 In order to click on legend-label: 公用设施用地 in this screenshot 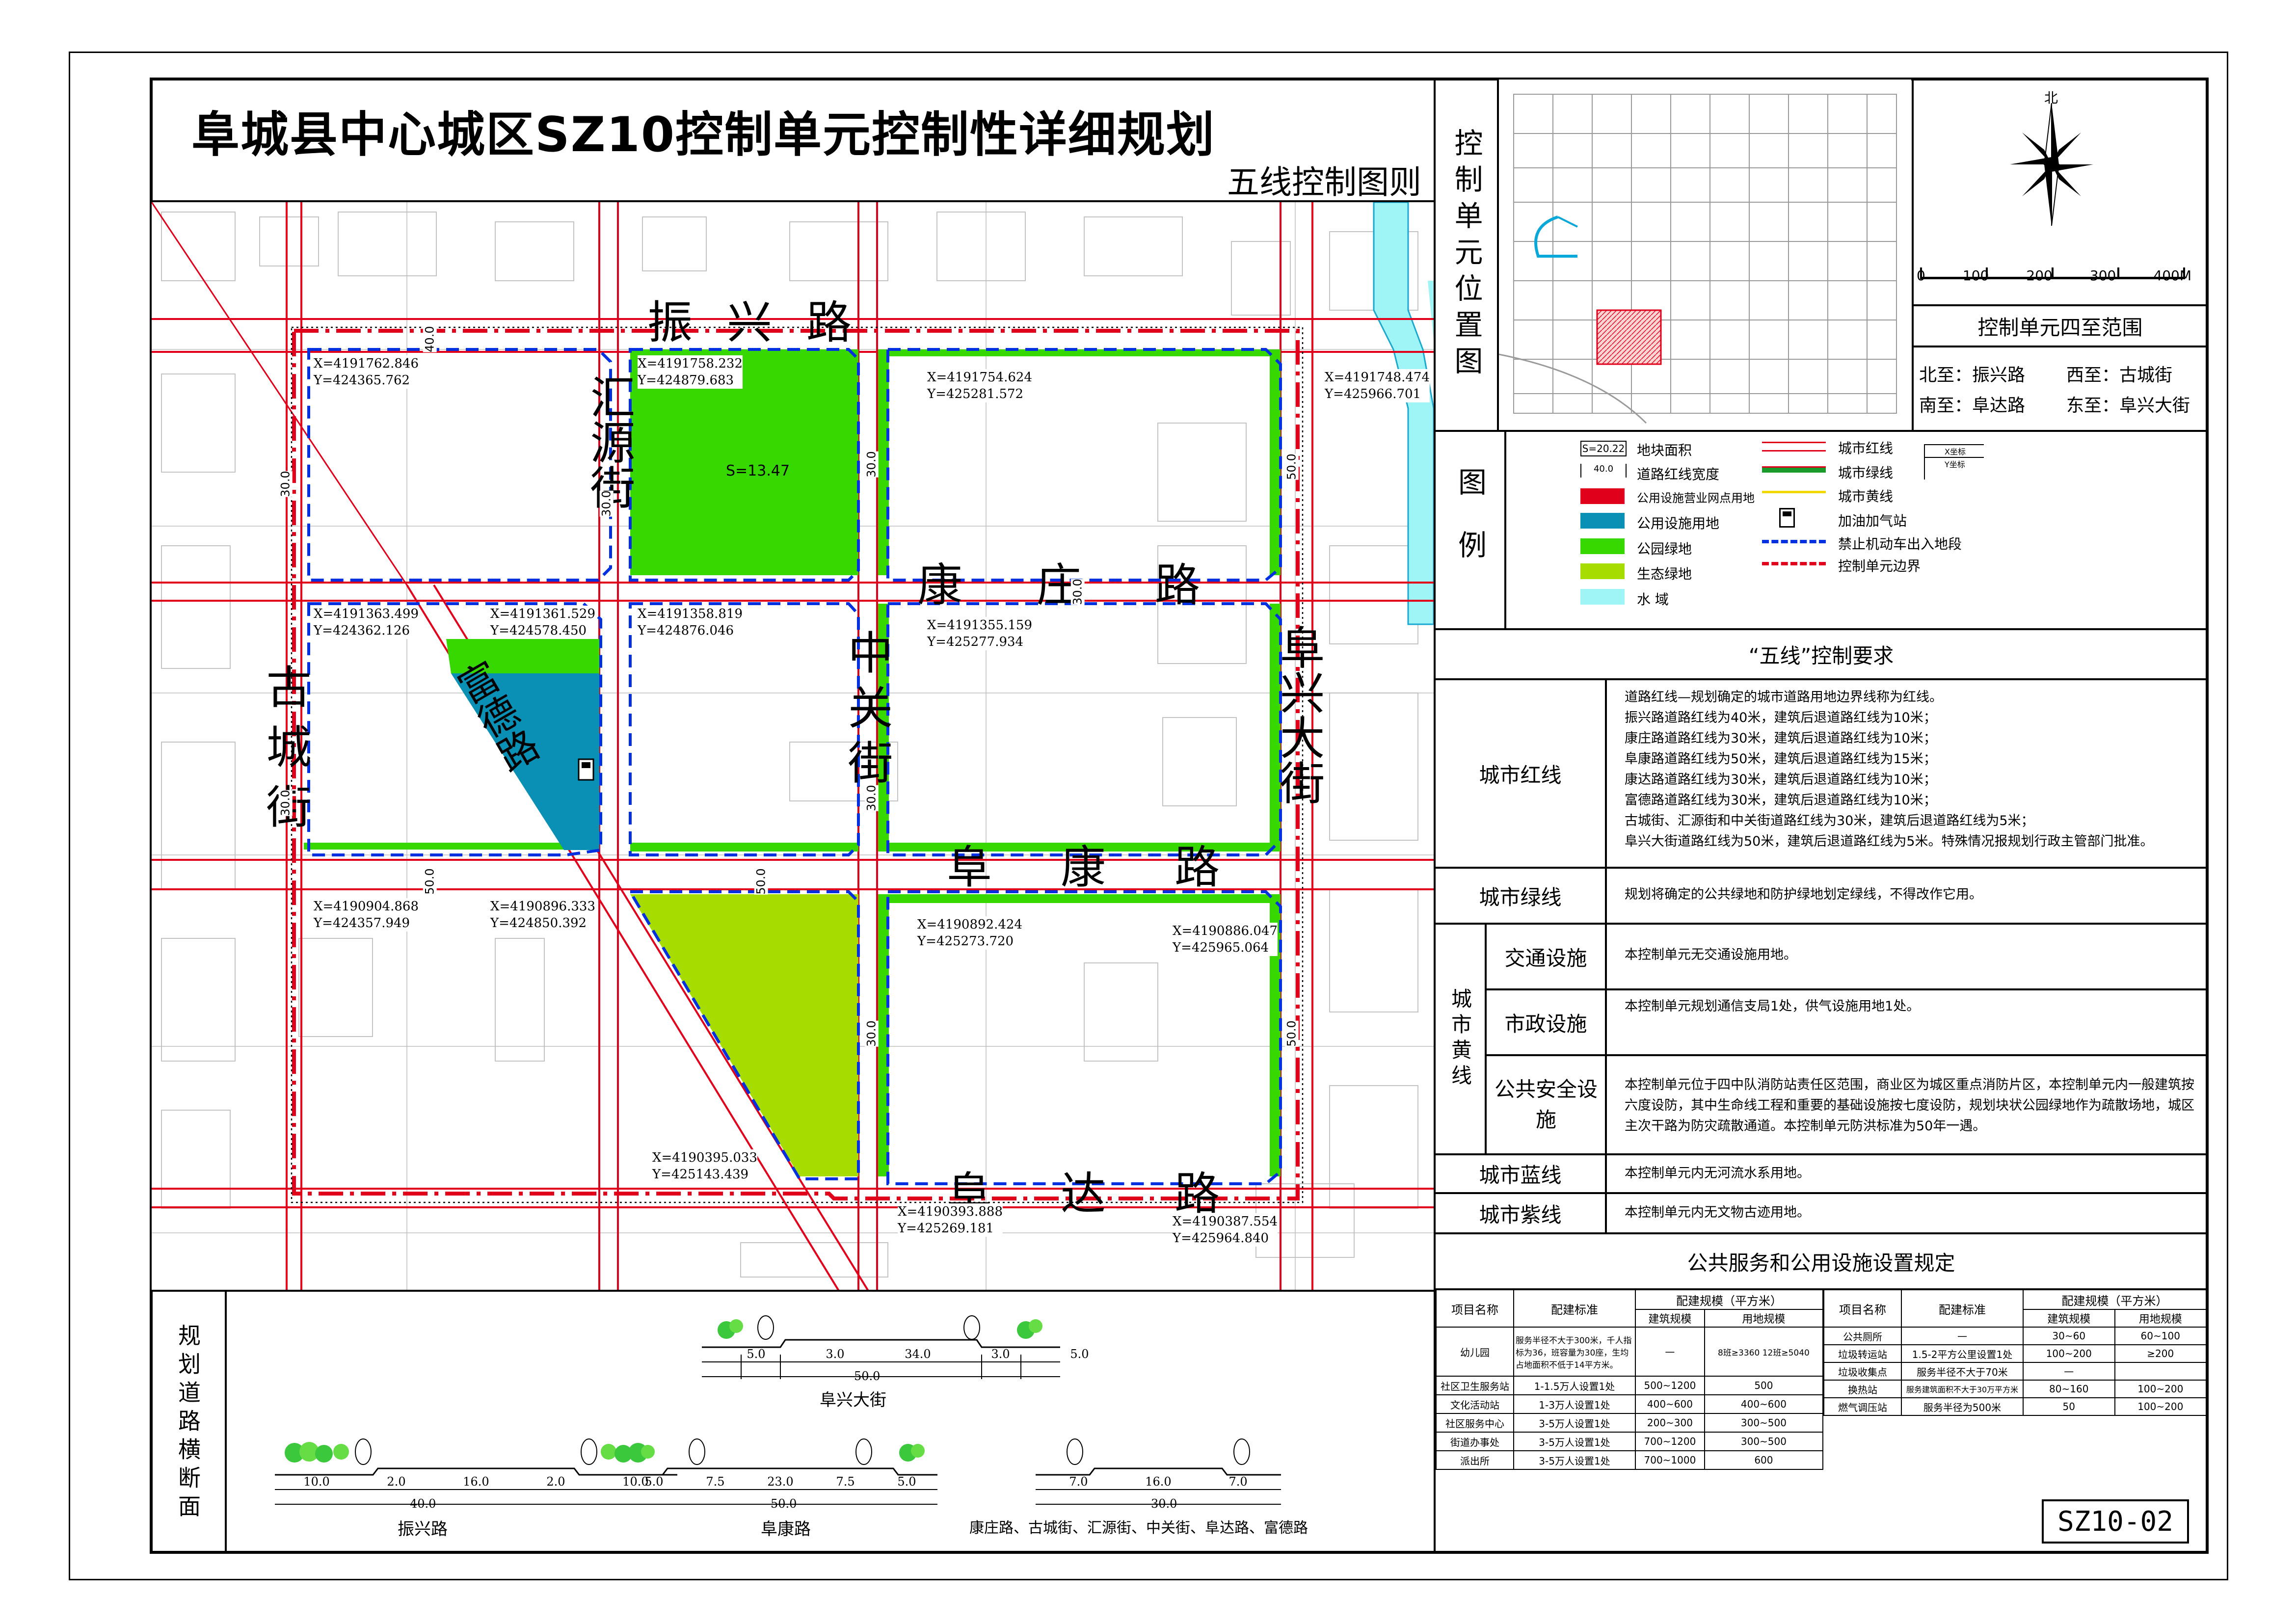, I will do `click(1678, 523)`.